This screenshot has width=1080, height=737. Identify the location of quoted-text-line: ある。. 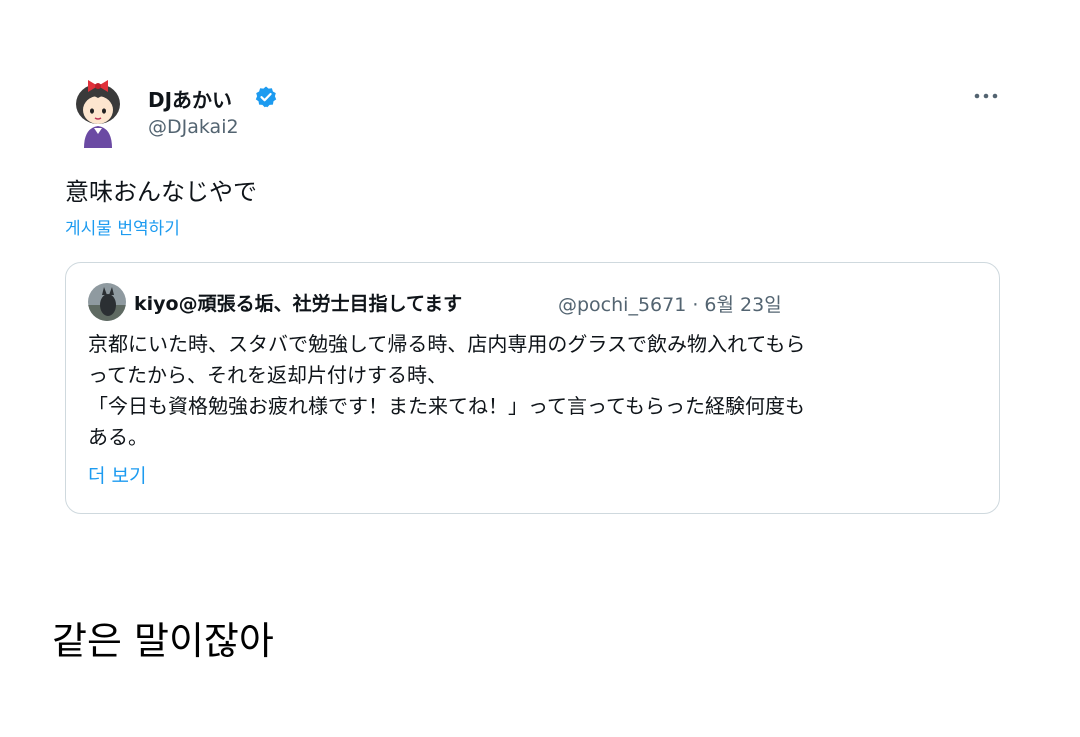
(118, 437).